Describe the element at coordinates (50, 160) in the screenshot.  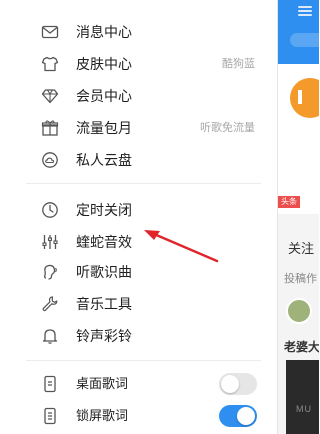
I see `cloud-disk-icon` at that location.